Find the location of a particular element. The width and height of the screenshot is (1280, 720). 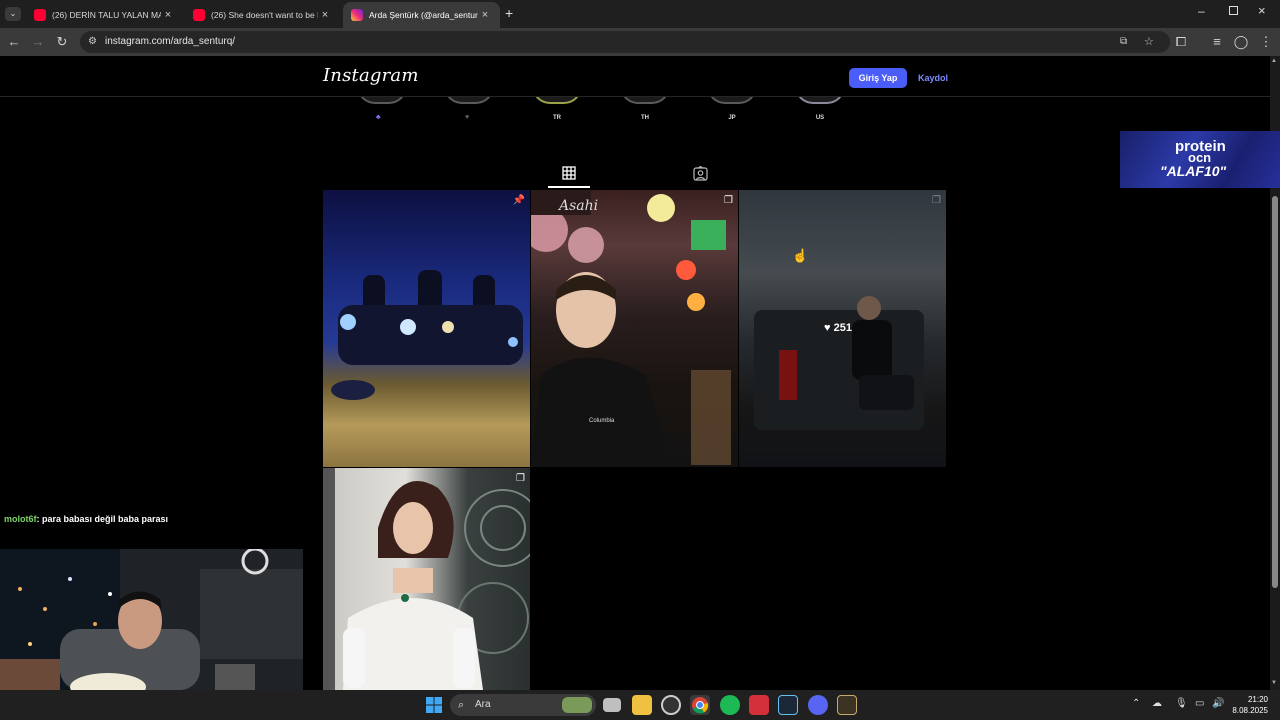

new-tab-button: + is located at coordinates (509, 13).